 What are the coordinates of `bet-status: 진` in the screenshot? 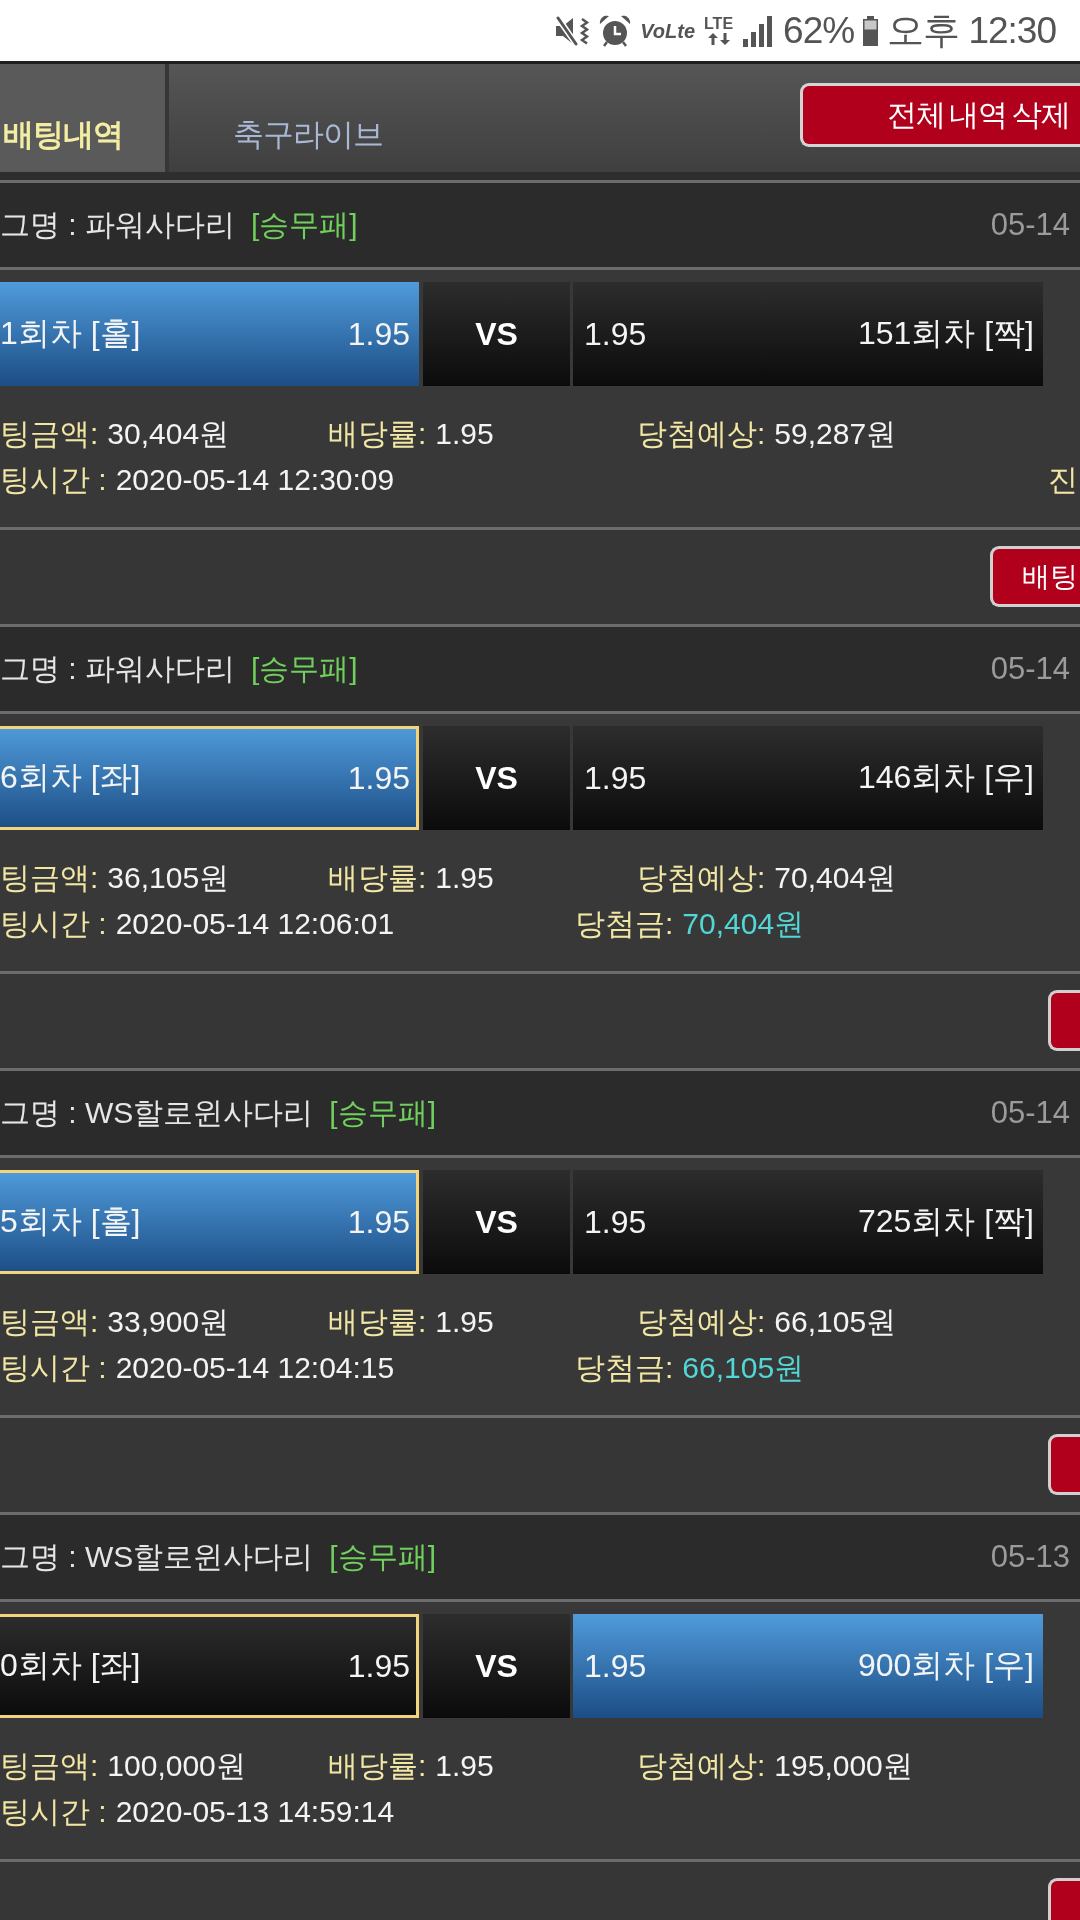 It's located at (1063, 480).